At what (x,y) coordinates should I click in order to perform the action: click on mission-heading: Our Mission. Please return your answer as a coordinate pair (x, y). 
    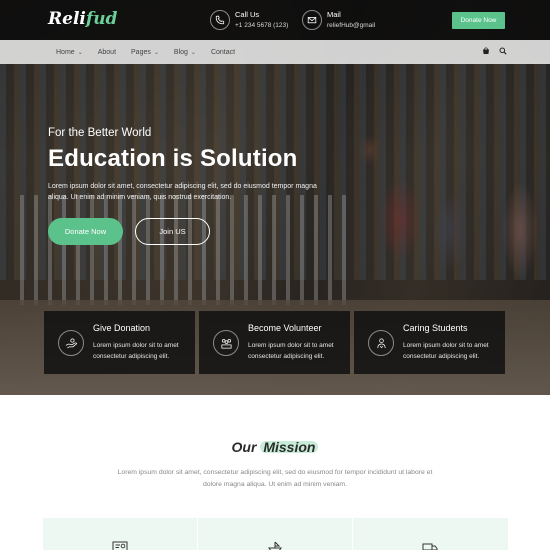
    Looking at the image, I should click on (275, 447).